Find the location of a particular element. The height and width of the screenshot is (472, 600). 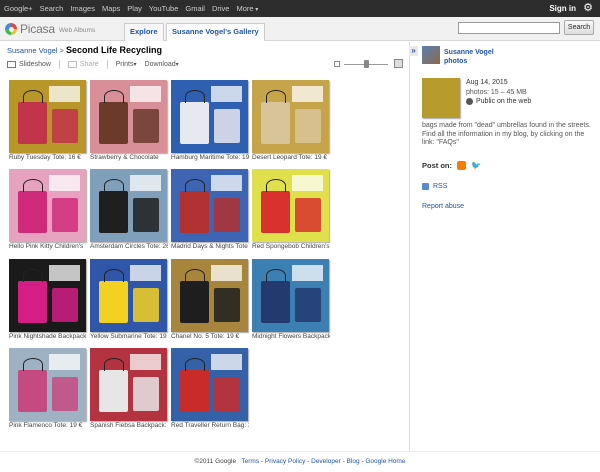

slideshow-label: Slideshow is located at coordinates (35, 64).